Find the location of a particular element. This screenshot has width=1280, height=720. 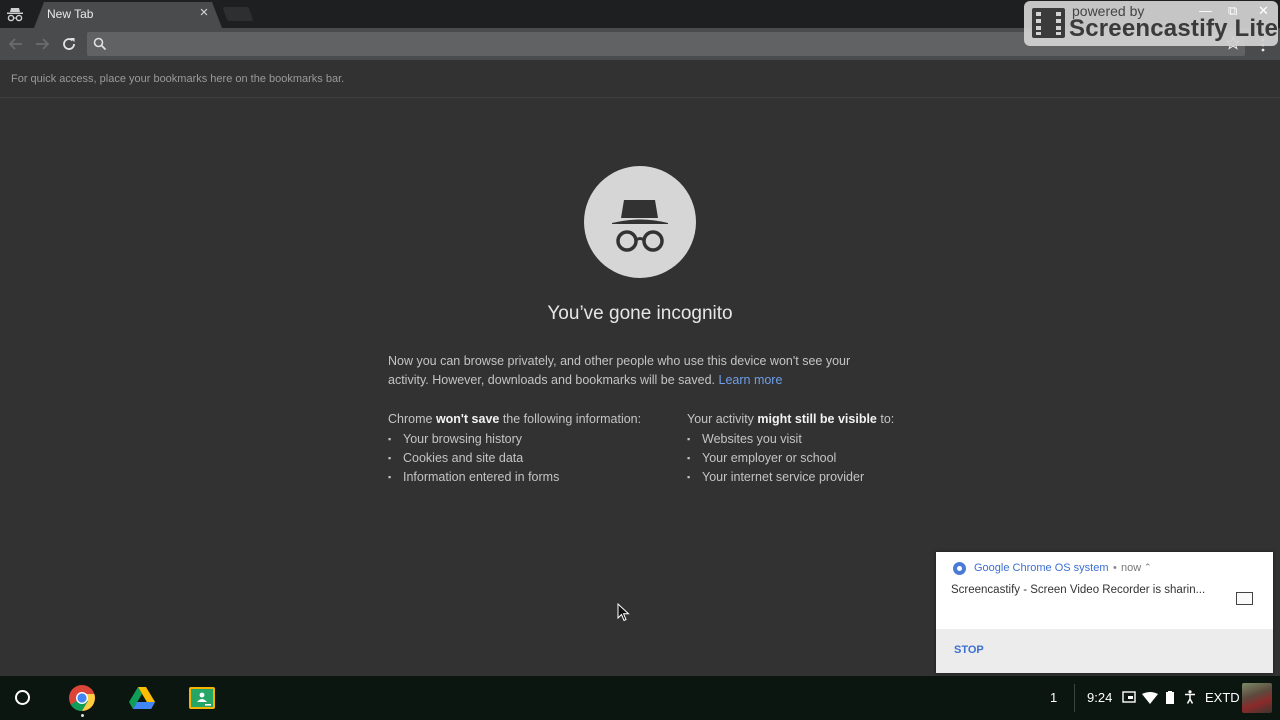

expand-chevron-icon: ⌃ is located at coordinates (1148, 567).